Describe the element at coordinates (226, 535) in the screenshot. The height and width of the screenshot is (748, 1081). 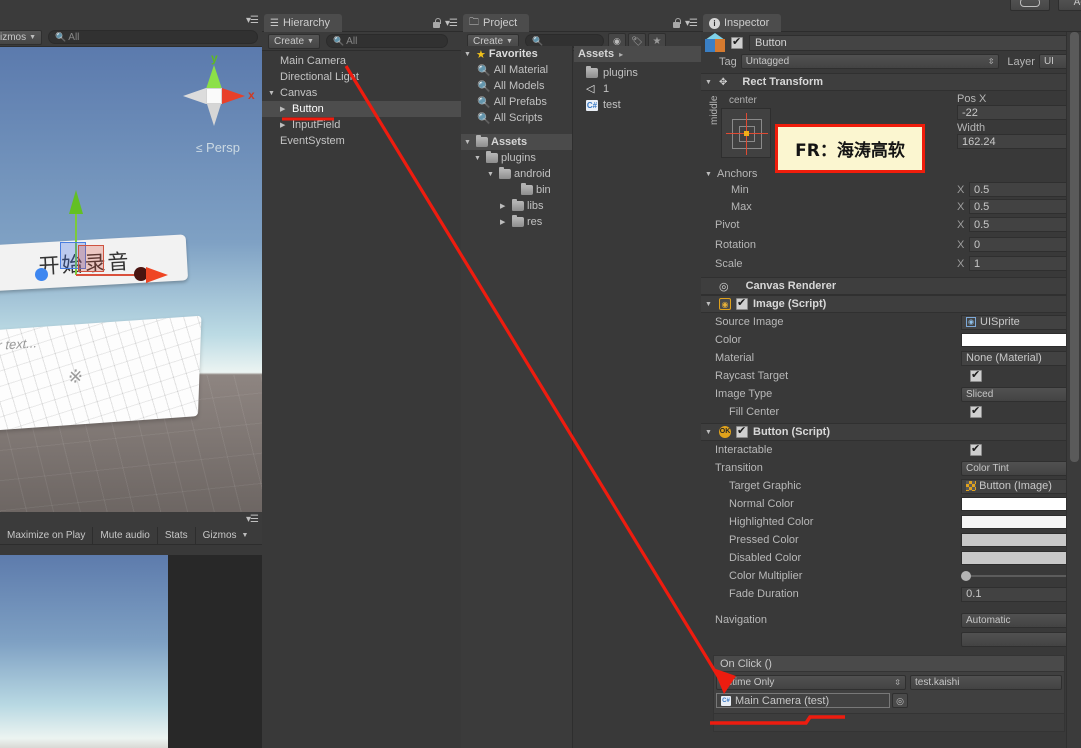
I see `game-gizmos-dropdown: Gizmos ▼` at that location.